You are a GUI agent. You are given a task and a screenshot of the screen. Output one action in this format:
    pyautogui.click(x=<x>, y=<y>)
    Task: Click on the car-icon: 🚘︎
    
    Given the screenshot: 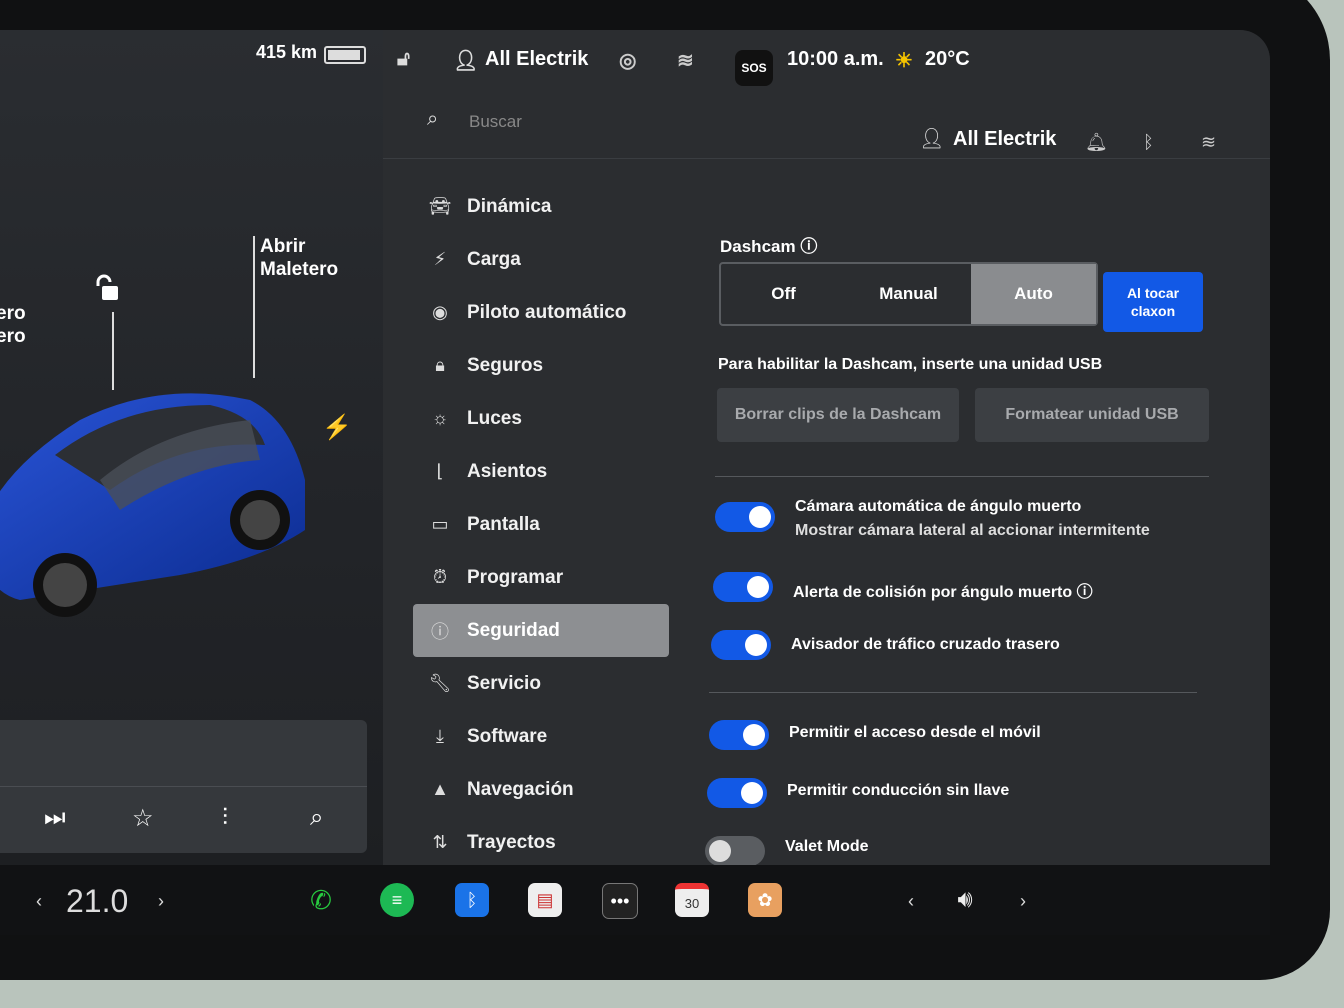 What is the action you would take?
    pyautogui.click(x=440, y=206)
    